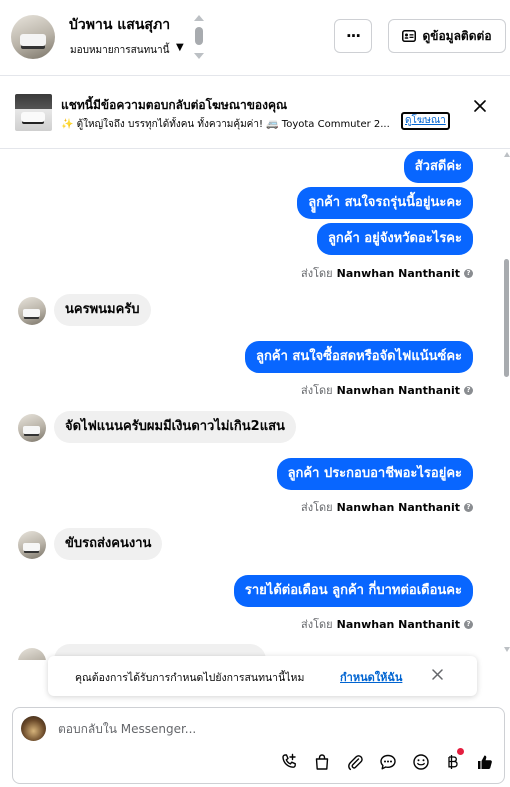  What do you see at coordinates (180, 47) in the screenshot?
I see `assign-dropdown-caret-icon: ▼` at bounding box center [180, 47].